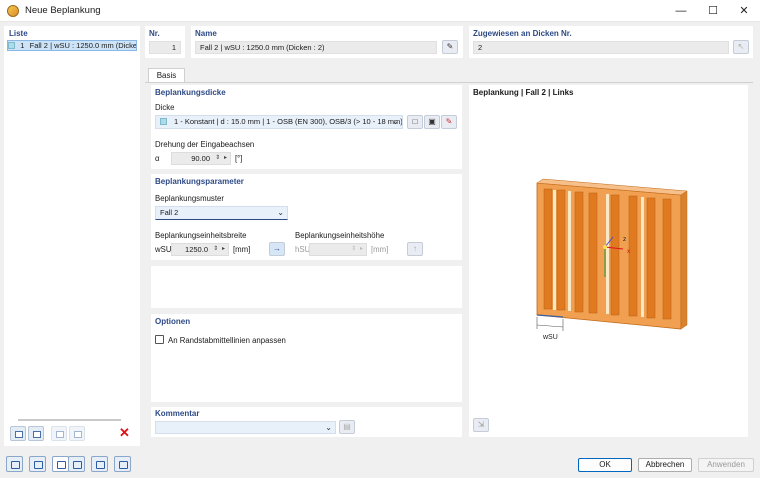 The width and height of the screenshot is (760, 478). What do you see at coordinates (159, 339) in the screenshot?
I see `adjust-checkbox` at bounding box center [159, 339].